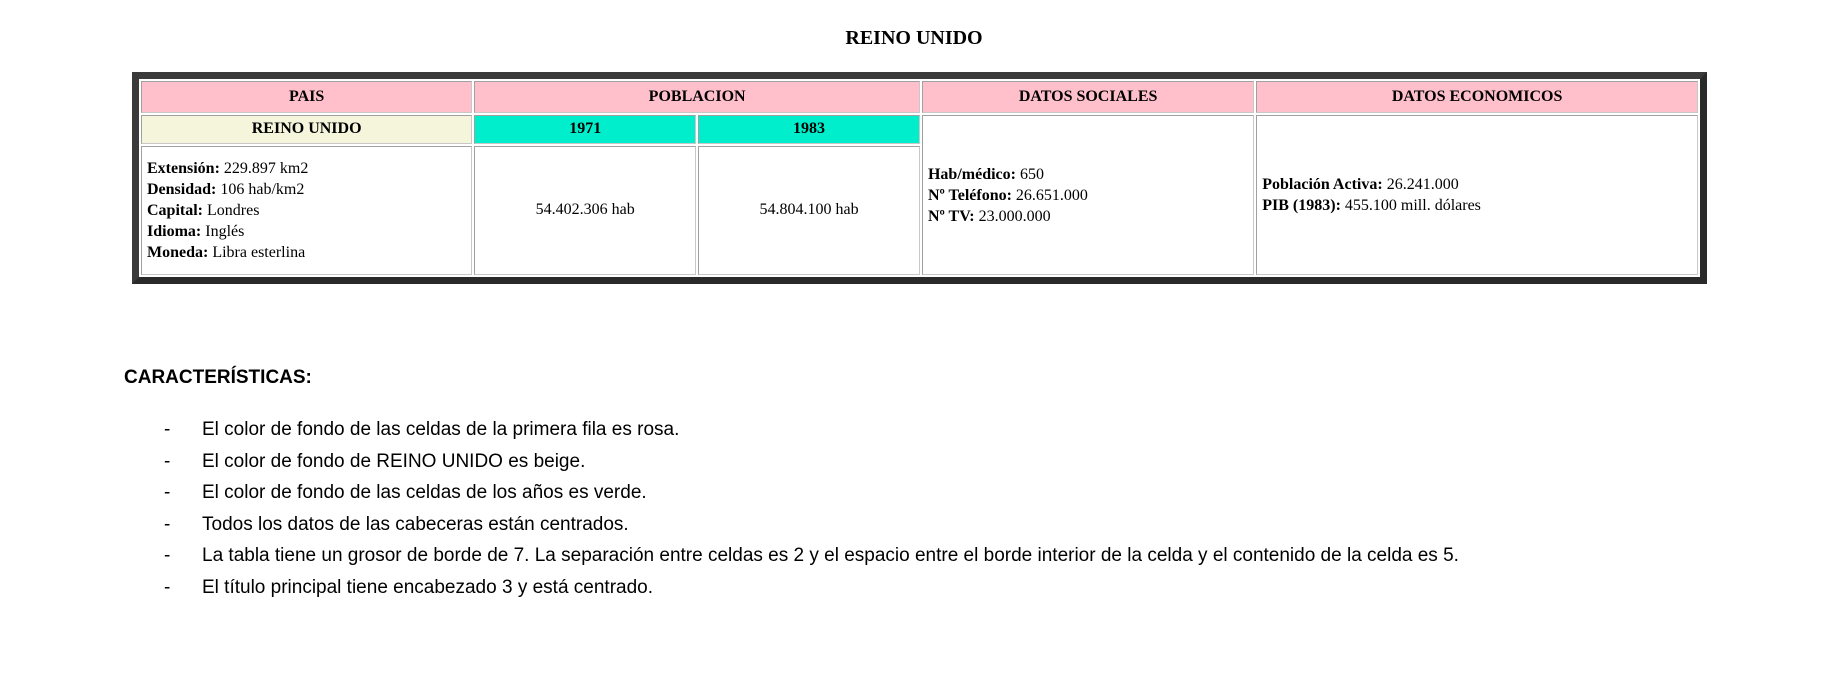  I want to click on population-1971-cell: 54.402.306 hab, so click(585, 210).